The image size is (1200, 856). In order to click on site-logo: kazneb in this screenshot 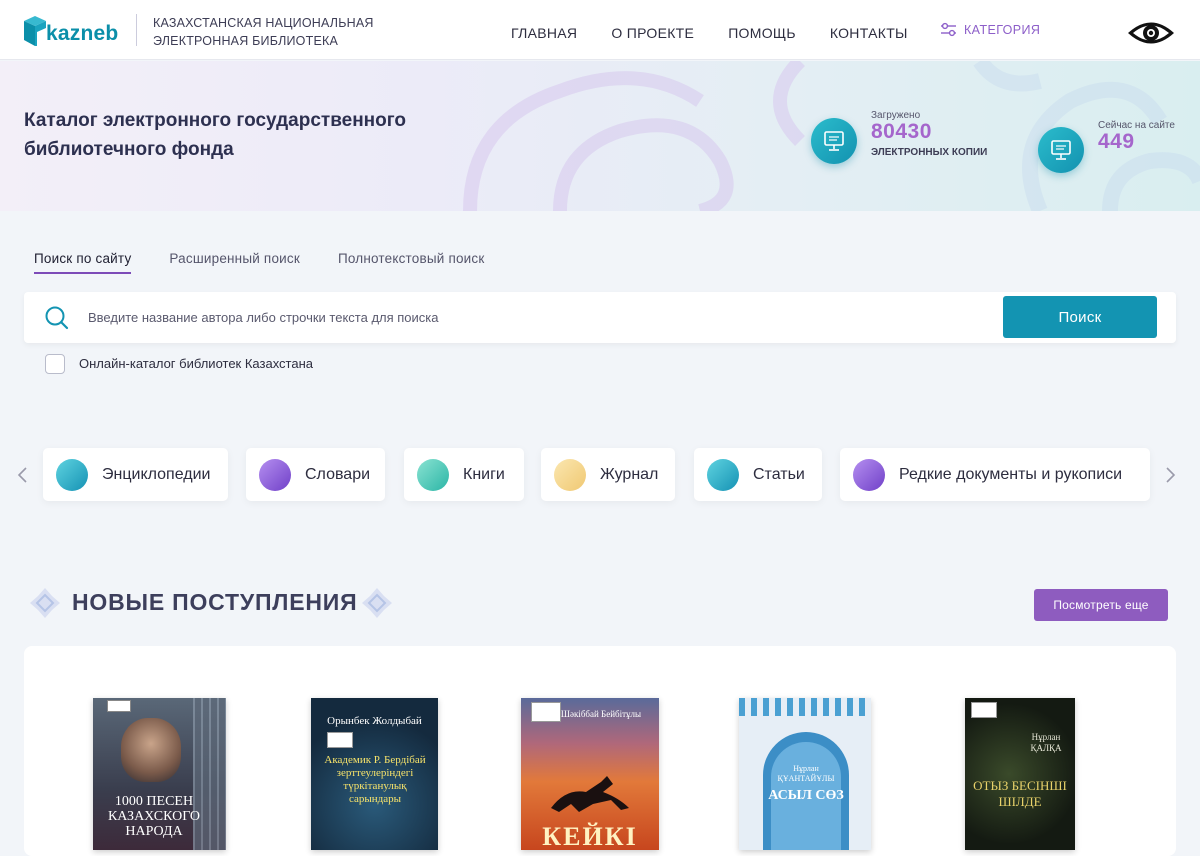, I will do `click(71, 32)`.